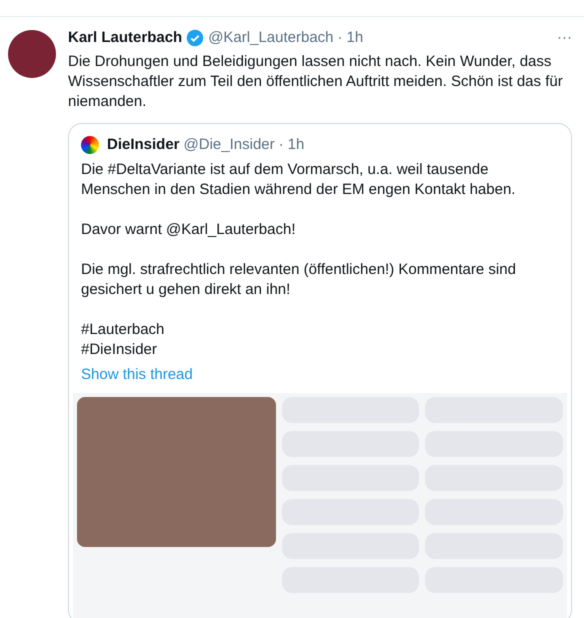 The height and width of the screenshot is (618, 584). What do you see at coordinates (298, 180) in the screenshot?
I see `tweet-text: Die #DeltaVariante ist auf dem Vormarsch, u.a. weil tausende Menschen in den Stadien während der EM engen Kontakt haben.` at bounding box center [298, 180].